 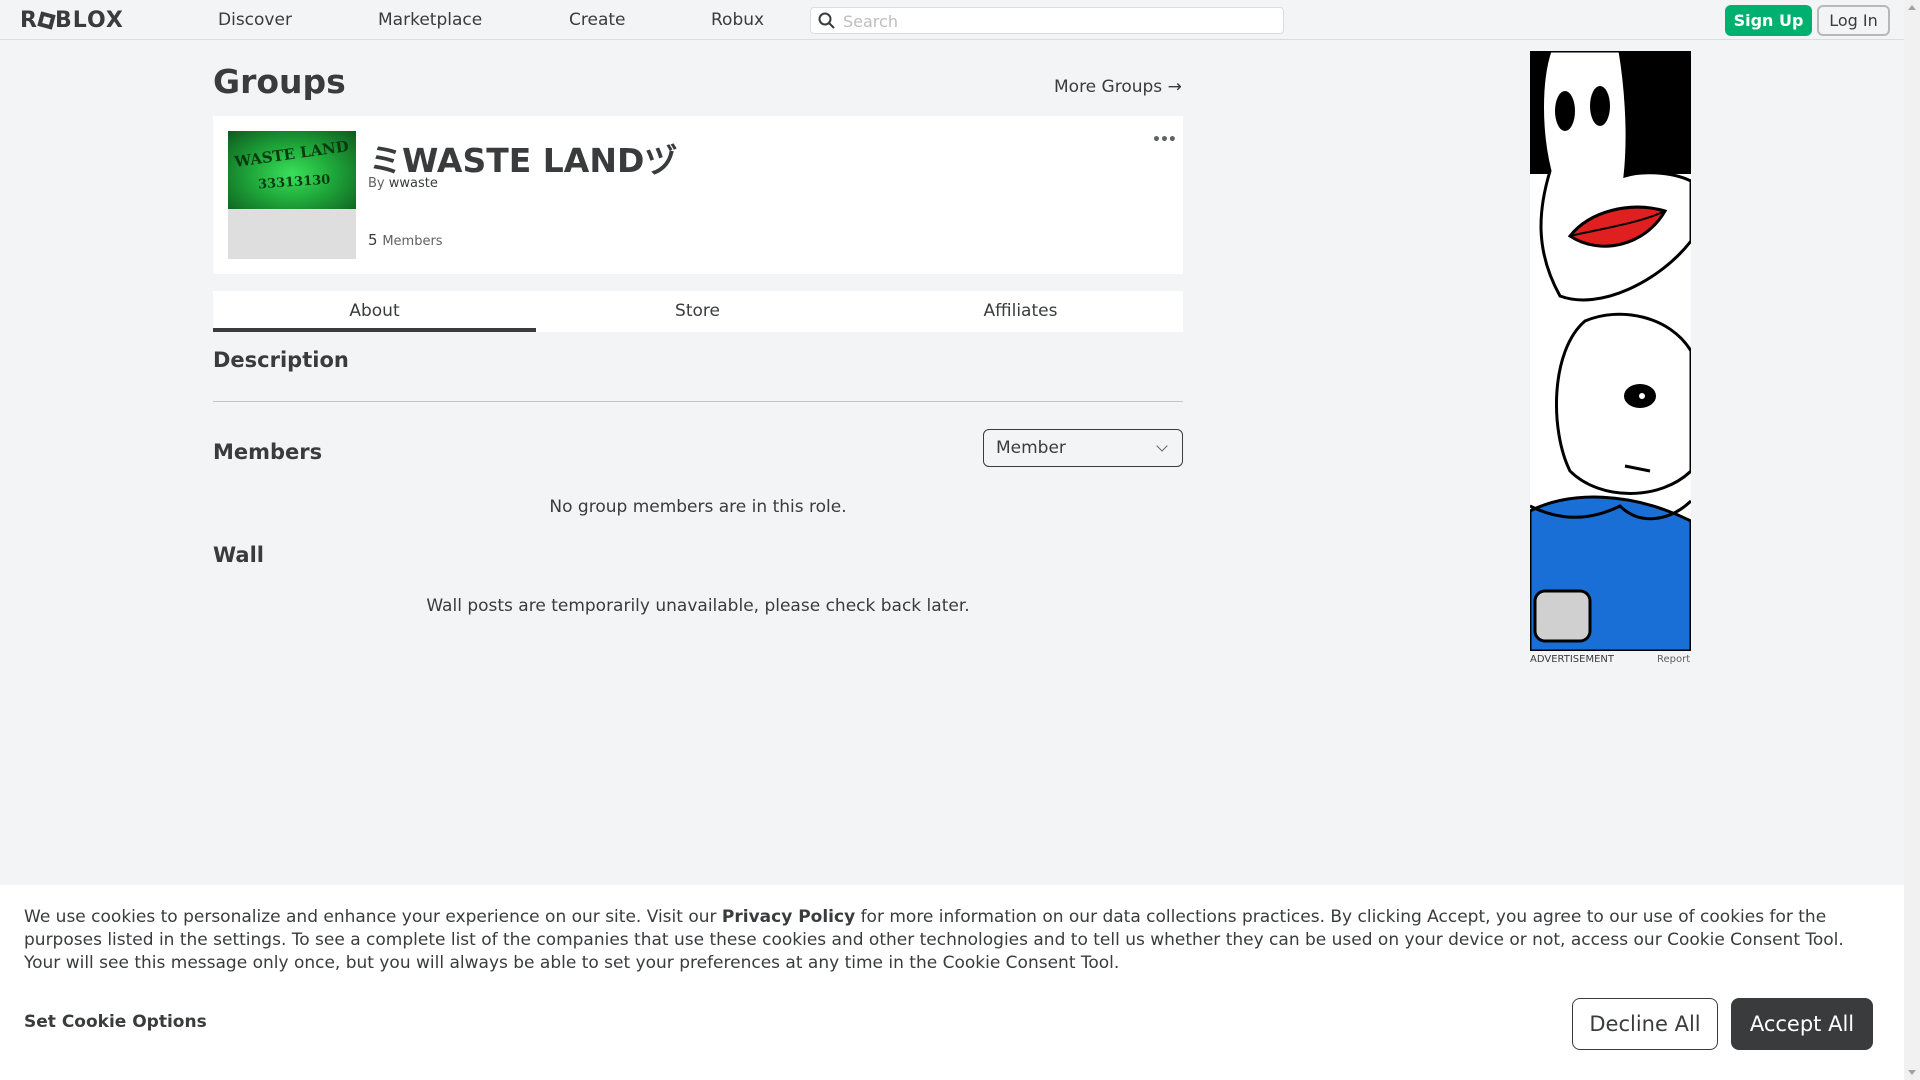 I want to click on search-icon, so click(x=826, y=20).